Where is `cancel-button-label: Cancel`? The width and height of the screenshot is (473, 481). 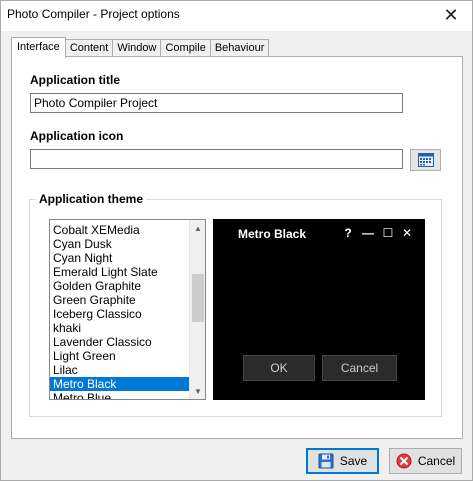 cancel-button-label: Cancel is located at coordinates (436, 461).